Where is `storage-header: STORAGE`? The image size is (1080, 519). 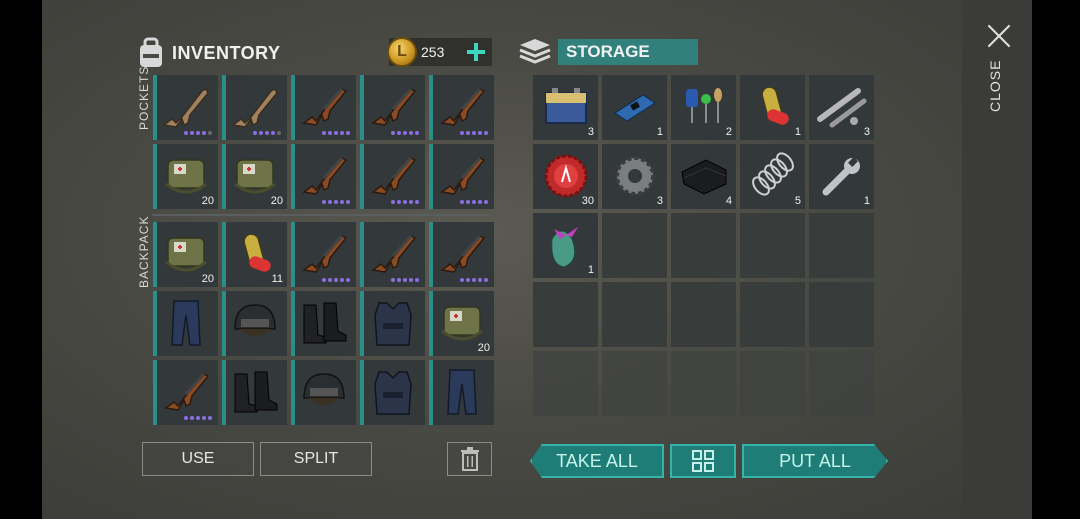 storage-header: STORAGE is located at coordinates (608, 52).